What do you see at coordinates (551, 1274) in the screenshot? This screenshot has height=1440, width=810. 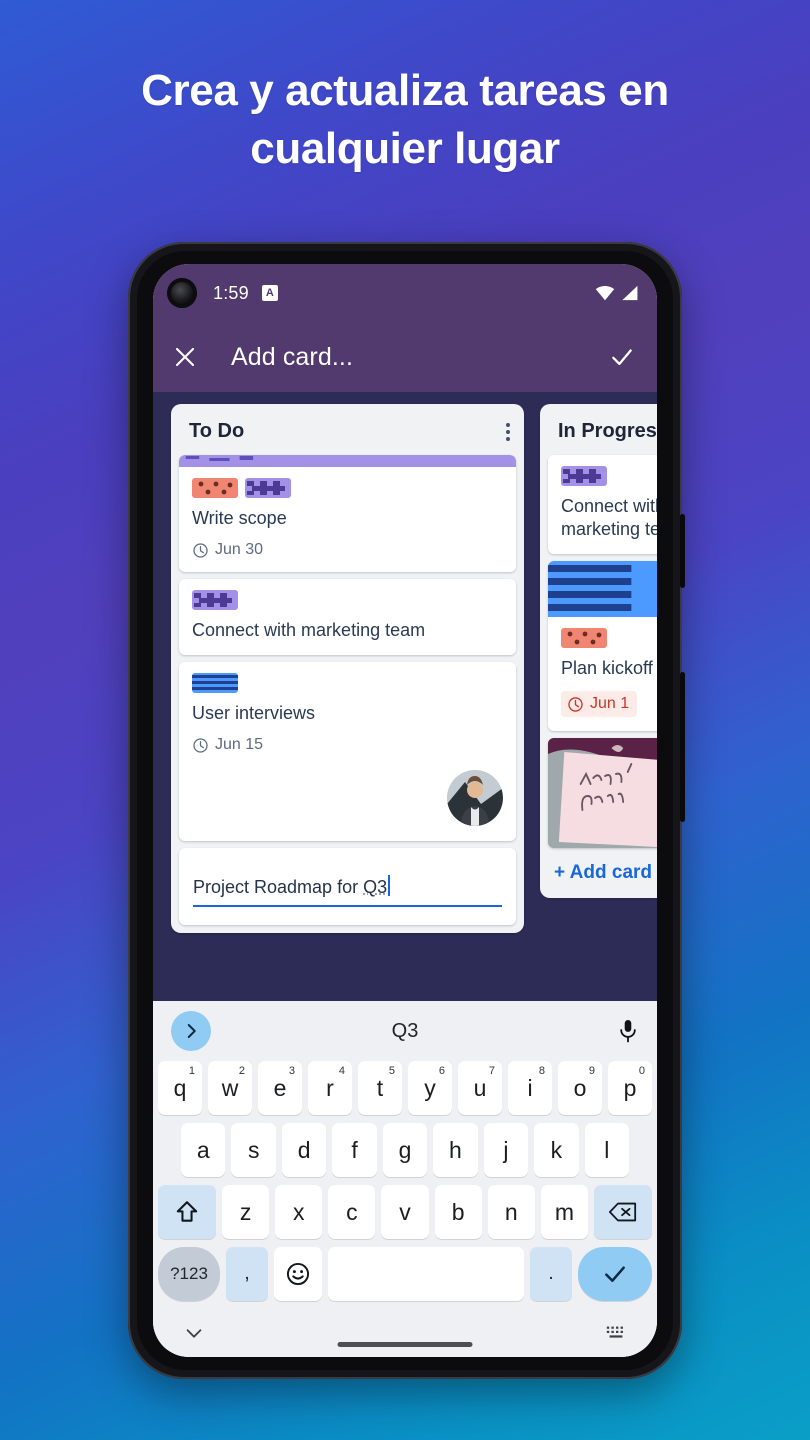 I see `period-key: .` at bounding box center [551, 1274].